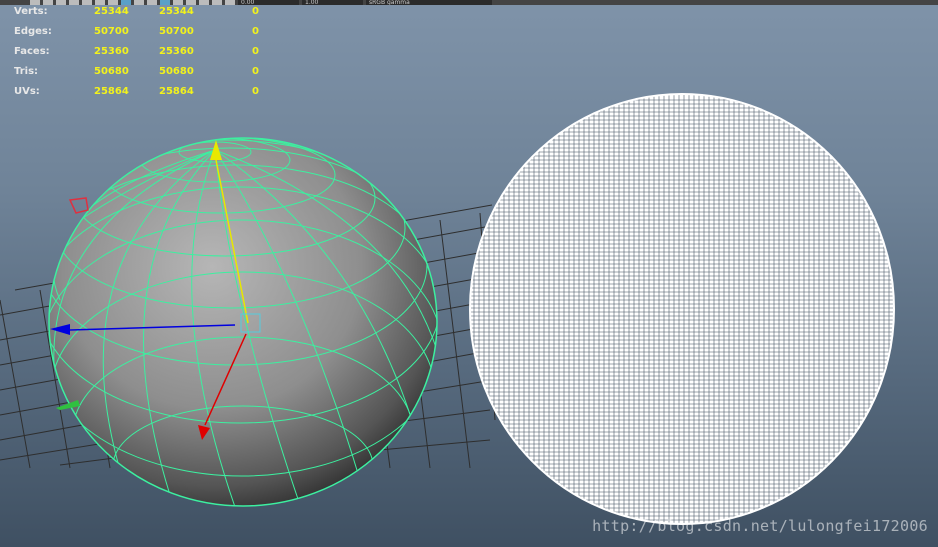  I want to click on hud-label: Verts:, so click(31, 11).